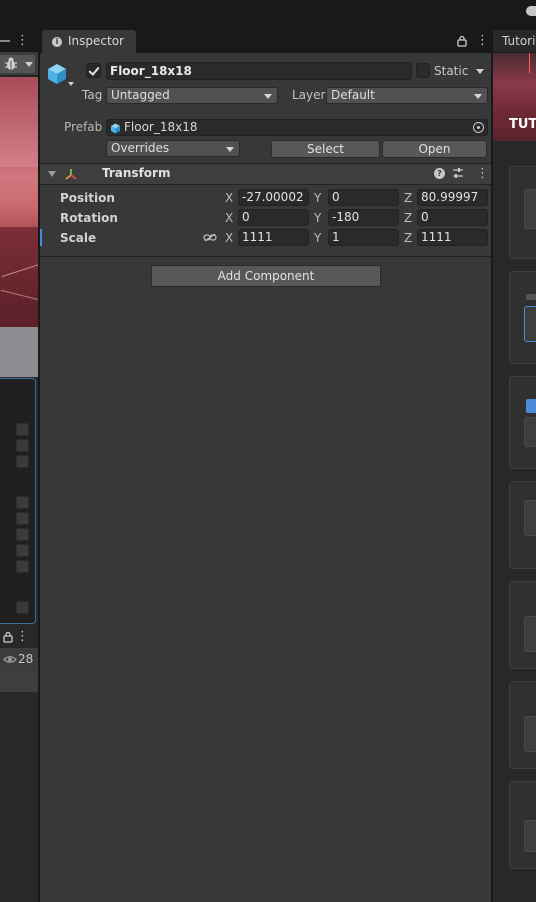 The height and width of the screenshot is (902, 536). I want to click on eye-icon, so click(10, 659).